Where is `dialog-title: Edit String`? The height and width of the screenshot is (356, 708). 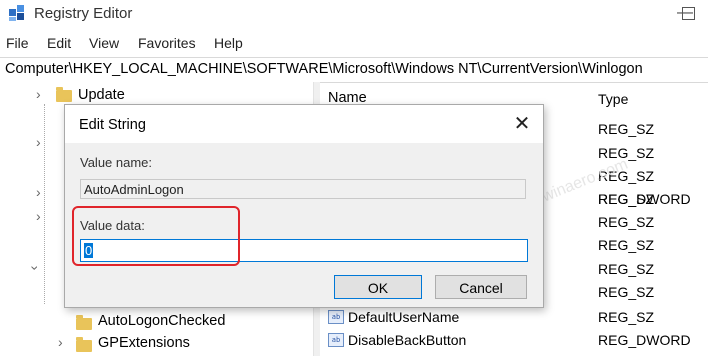
dialog-title: Edit String is located at coordinates (112, 125).